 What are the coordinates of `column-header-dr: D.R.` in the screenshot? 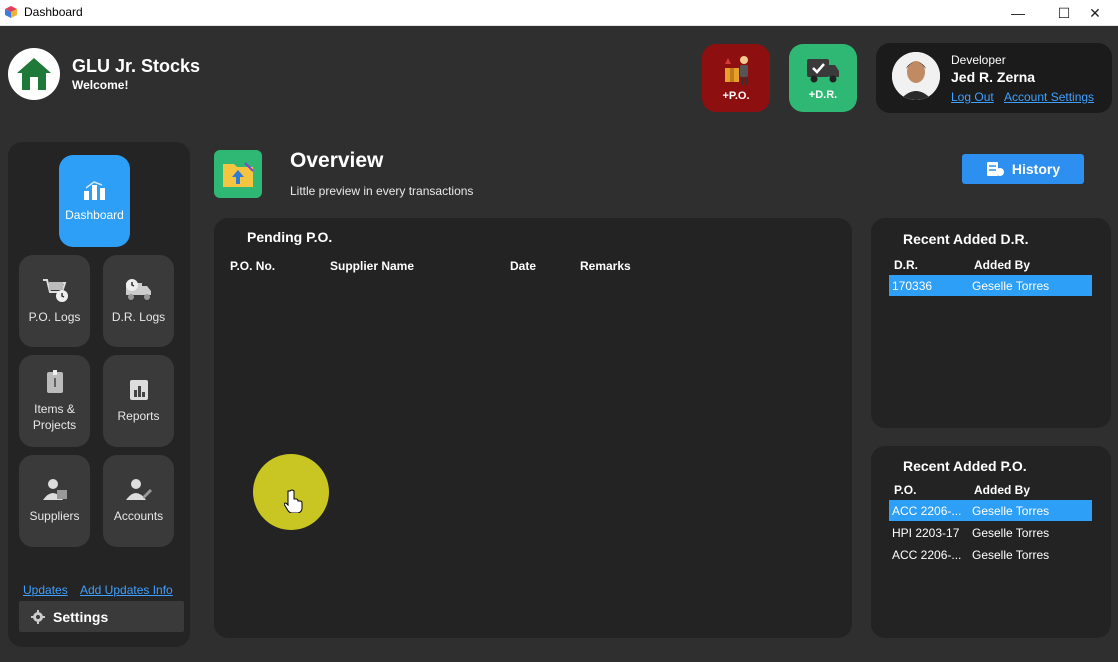 It's located at (906, 265).